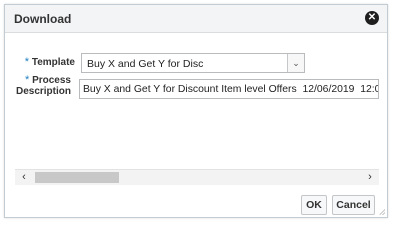 Image resolution: width=400 pixels, height=240 pixels. I want to click on process-description-label: * Process Description, so click(40, 86).